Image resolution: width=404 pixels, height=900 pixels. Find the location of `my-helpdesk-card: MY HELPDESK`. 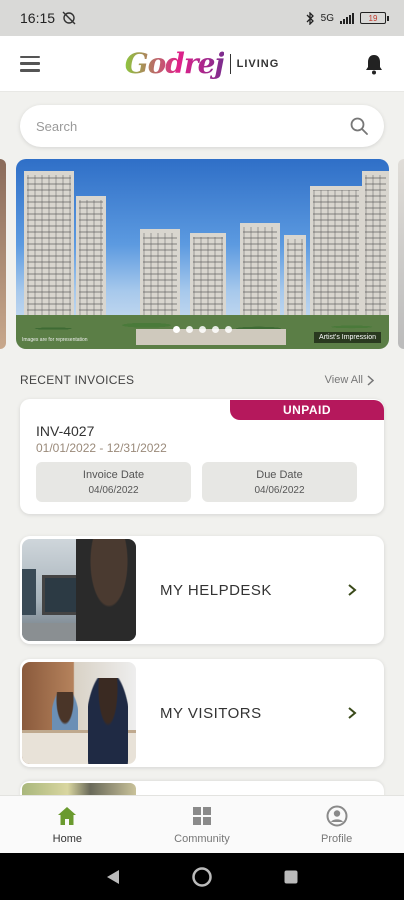

my-helpdesk-card: MY HELPDESK is located at coordinates (202, 590).